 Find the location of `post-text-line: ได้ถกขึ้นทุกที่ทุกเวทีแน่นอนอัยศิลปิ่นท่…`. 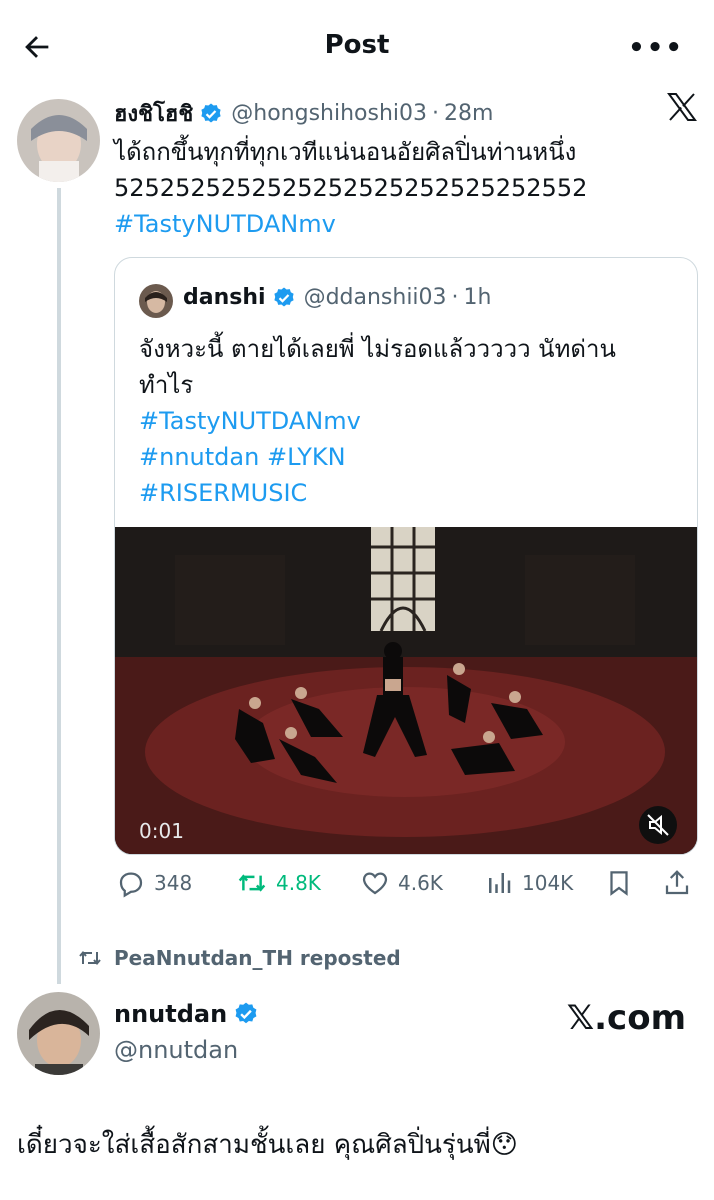

post-text-line: ได้ถกขึ้นทุกที่ทุกเวทีแน่นอนอัยศิลปิ่นท่… is located at coordinates (345, 152).